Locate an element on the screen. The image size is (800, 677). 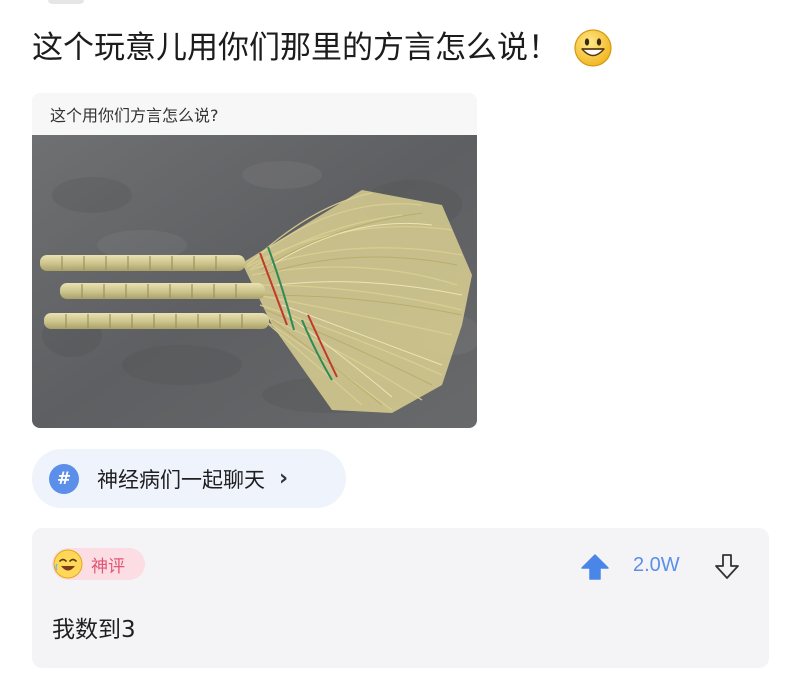
image-caption: 这个用你们方言怎么说? is located at coordinates (254, 114).